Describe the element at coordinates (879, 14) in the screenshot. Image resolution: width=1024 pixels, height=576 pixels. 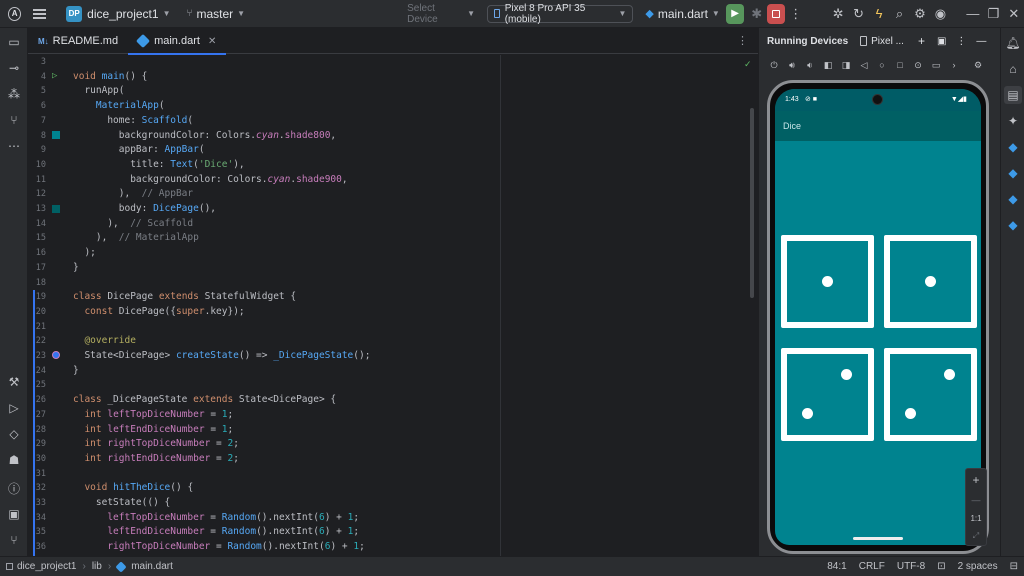
I see `hot-reload-icon: ϟ` at that location.